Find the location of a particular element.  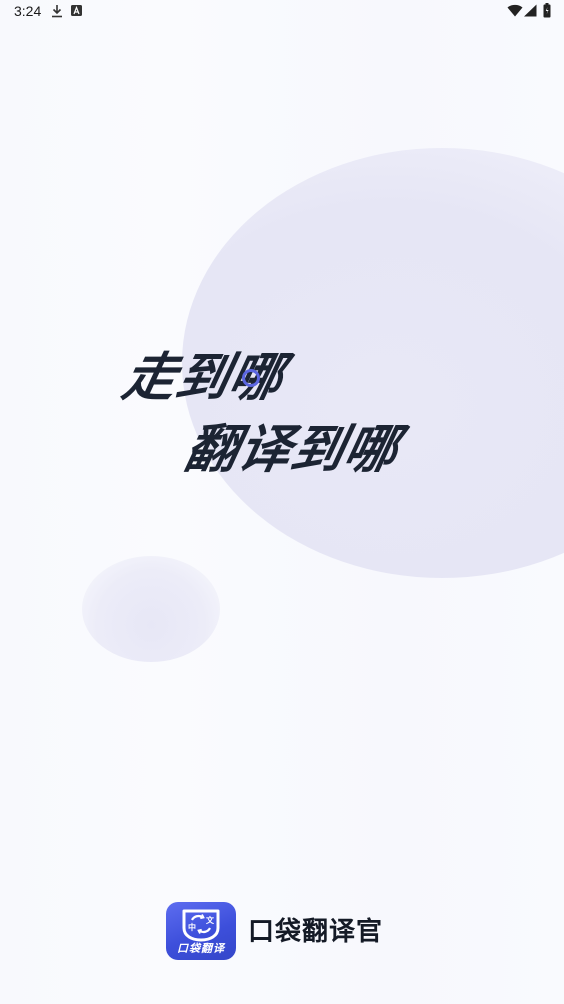

slogan-line-1: 走到哪 is located at coordinates (203, 378).